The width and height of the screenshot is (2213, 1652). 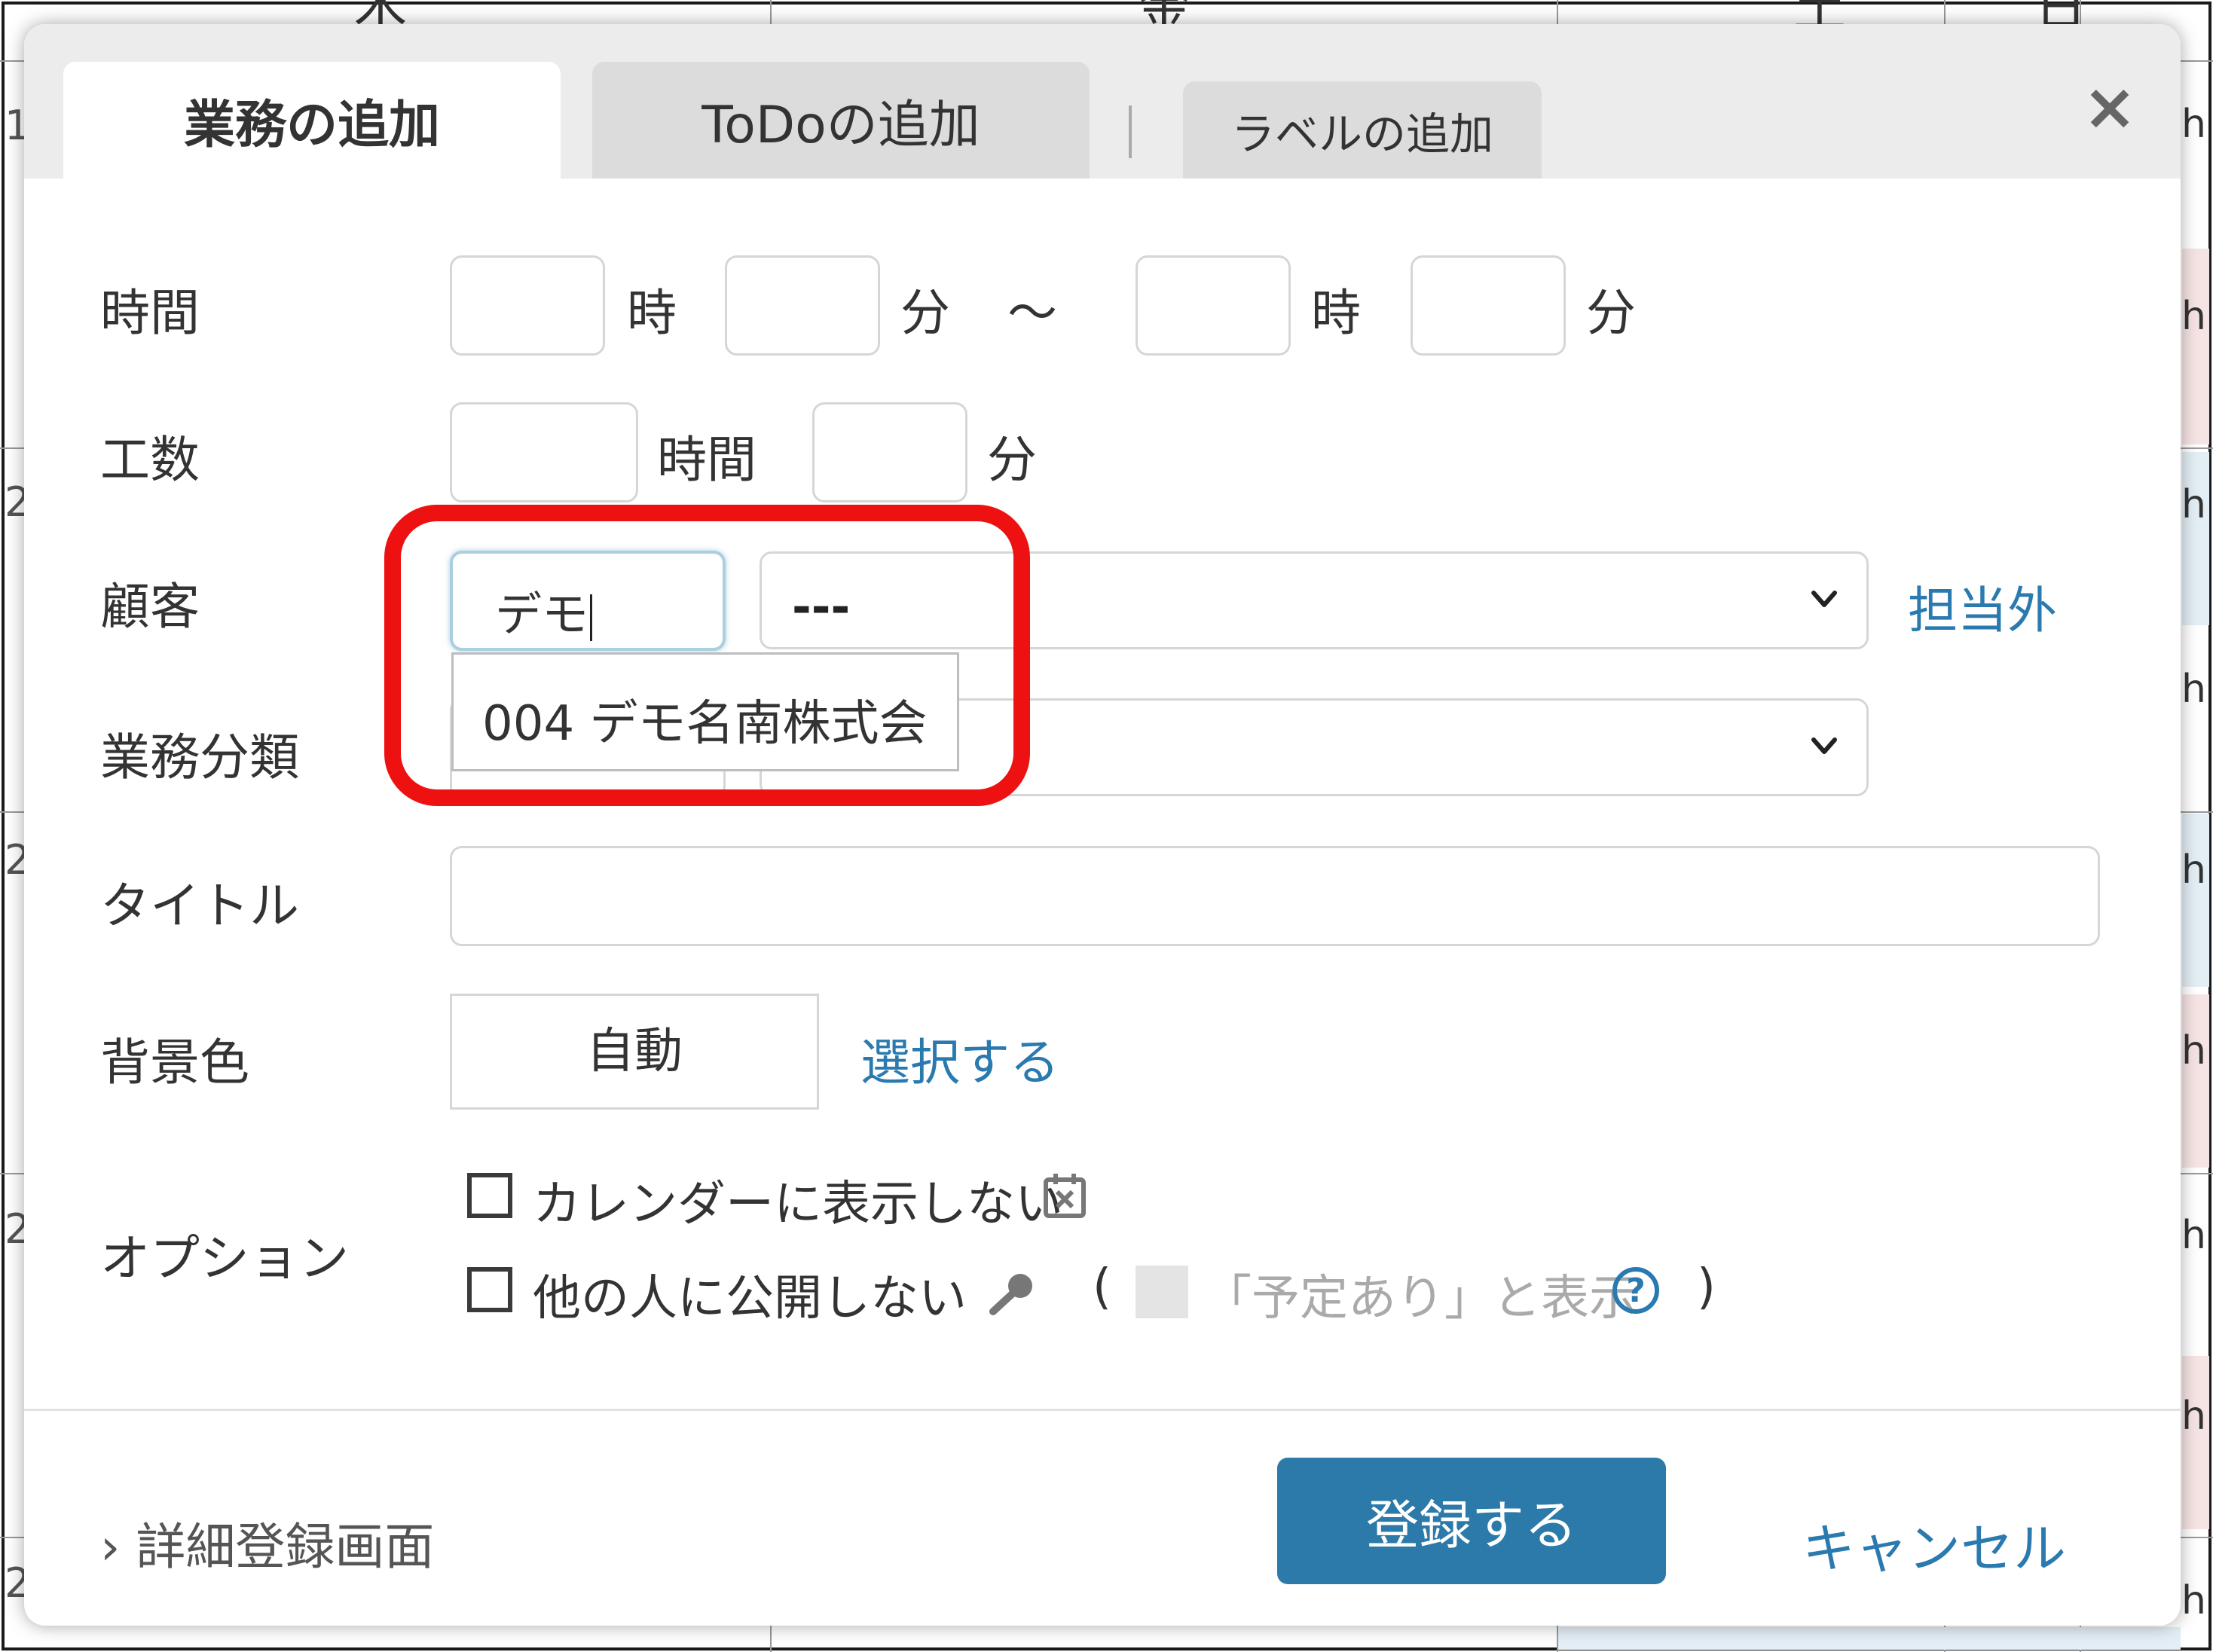 What do you see at coordinates (707, 460) in the screenshot?
I see `effort-hours-unit: 時間` at bounding box center [707, 460].